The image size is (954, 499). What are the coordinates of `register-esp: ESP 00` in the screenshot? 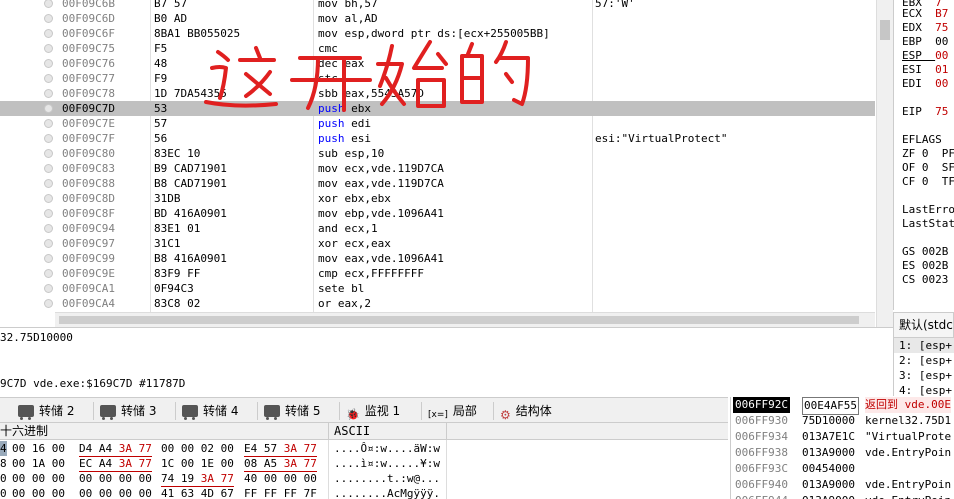 It's located at (925, 56).